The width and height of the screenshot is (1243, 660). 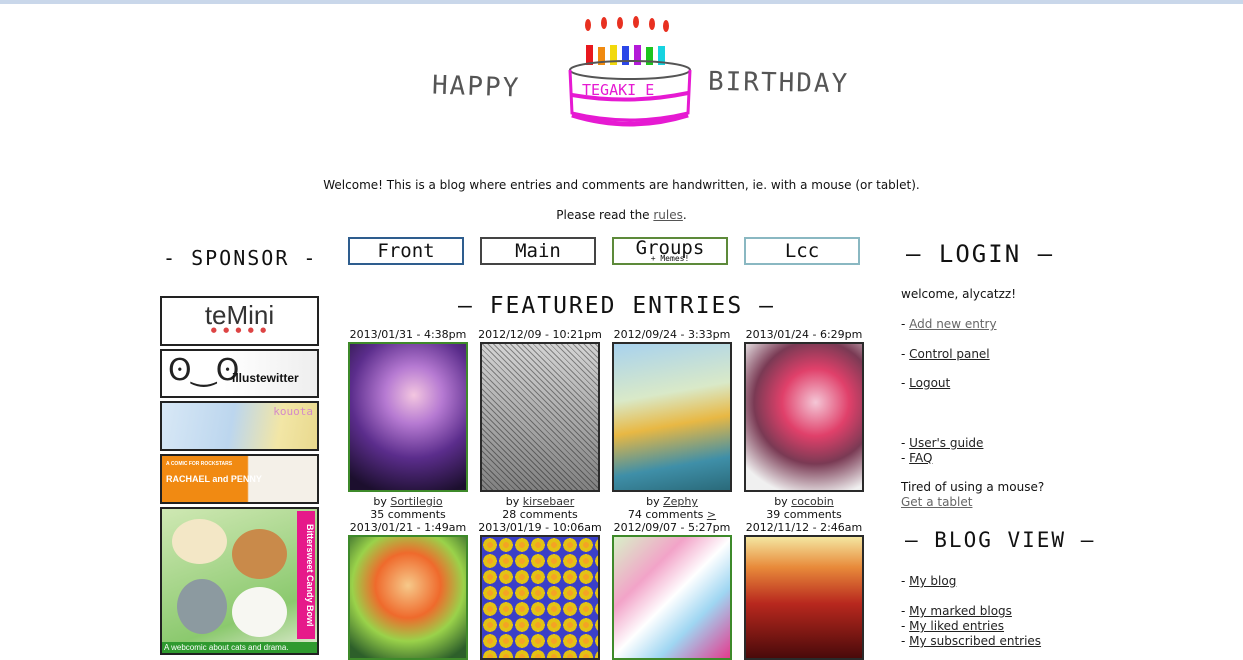 I want to click on entry-date: 2013/01/24 - 6:29pm, so click(x=804, y=334).